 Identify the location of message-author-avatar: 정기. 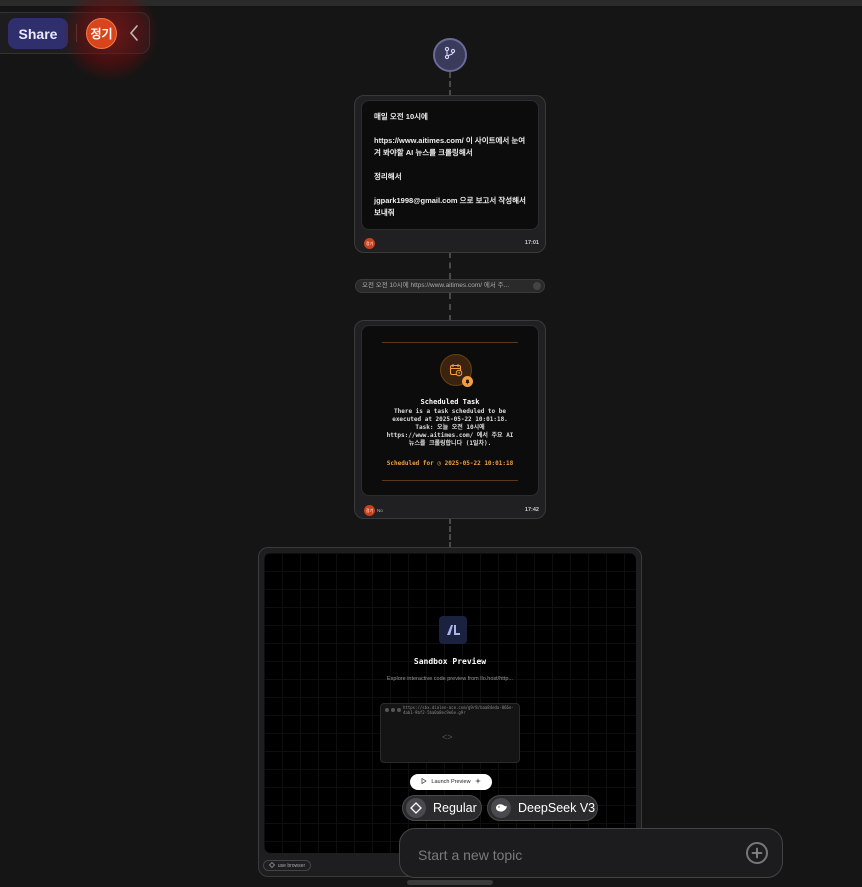
(369, 243).